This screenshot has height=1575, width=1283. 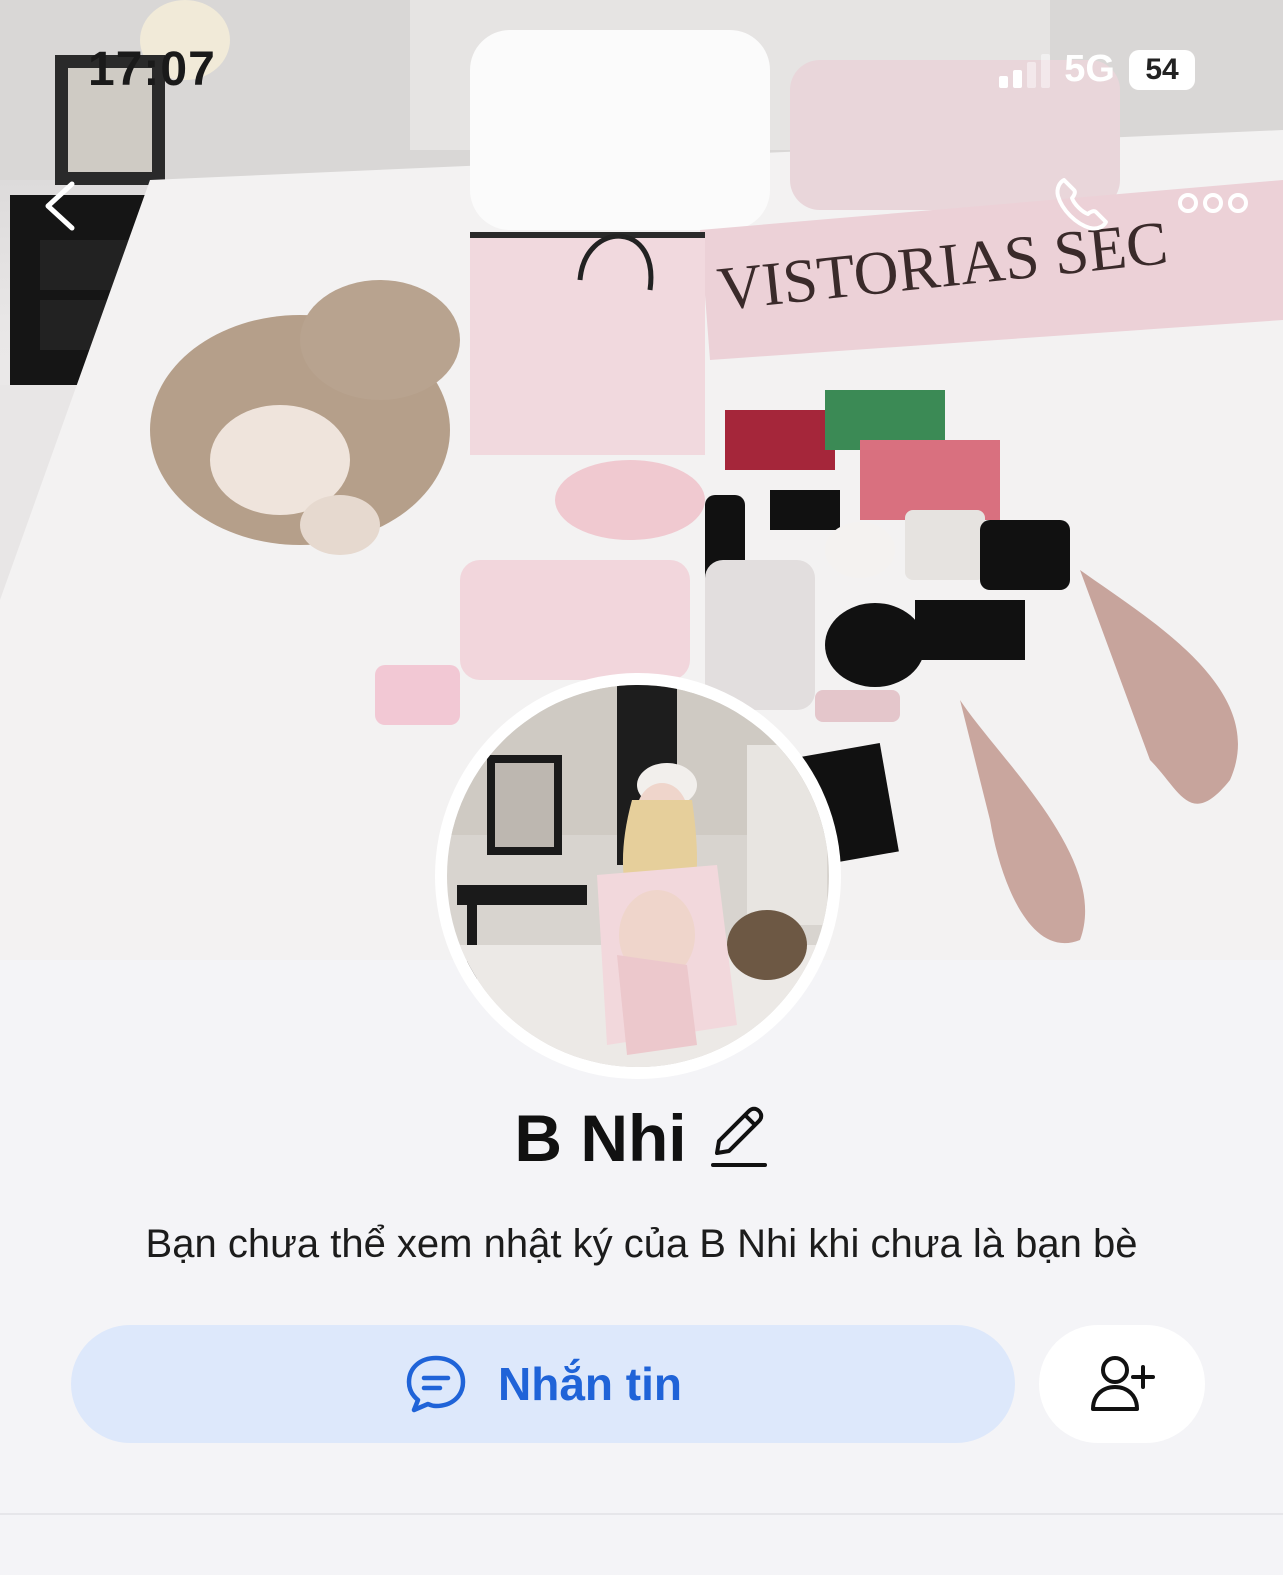 I want to click on add-user-icon, so click(x=1123, y=1383).